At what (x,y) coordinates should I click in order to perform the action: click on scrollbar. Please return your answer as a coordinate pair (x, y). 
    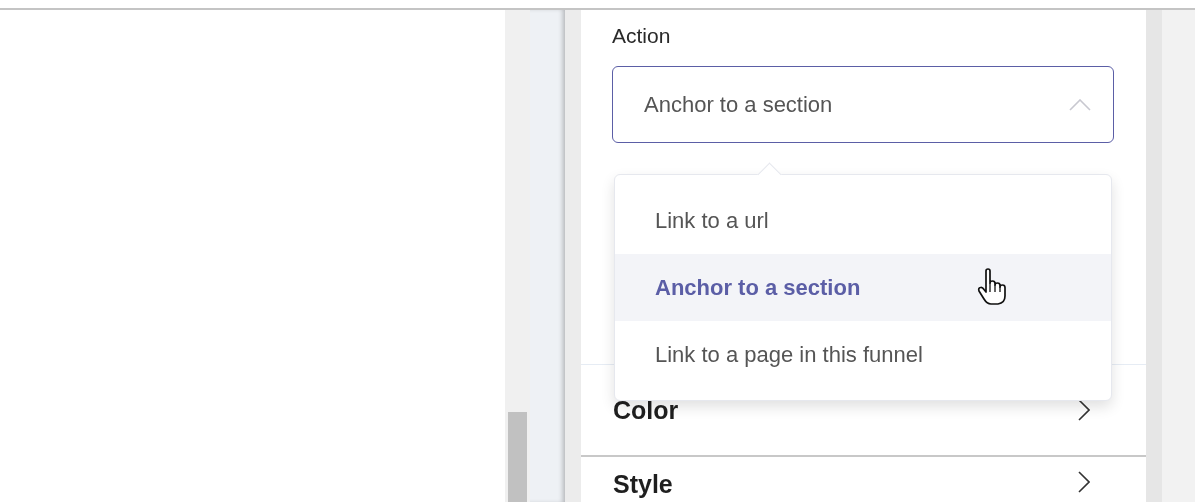
    Looking at the image, I should click on (517, 256).